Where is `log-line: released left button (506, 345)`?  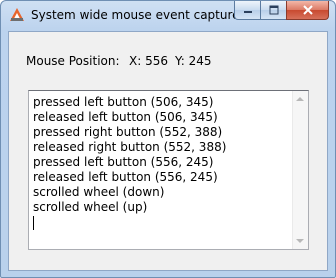
log-line: released left button (506, 345) is located at coordinates (125, 117).